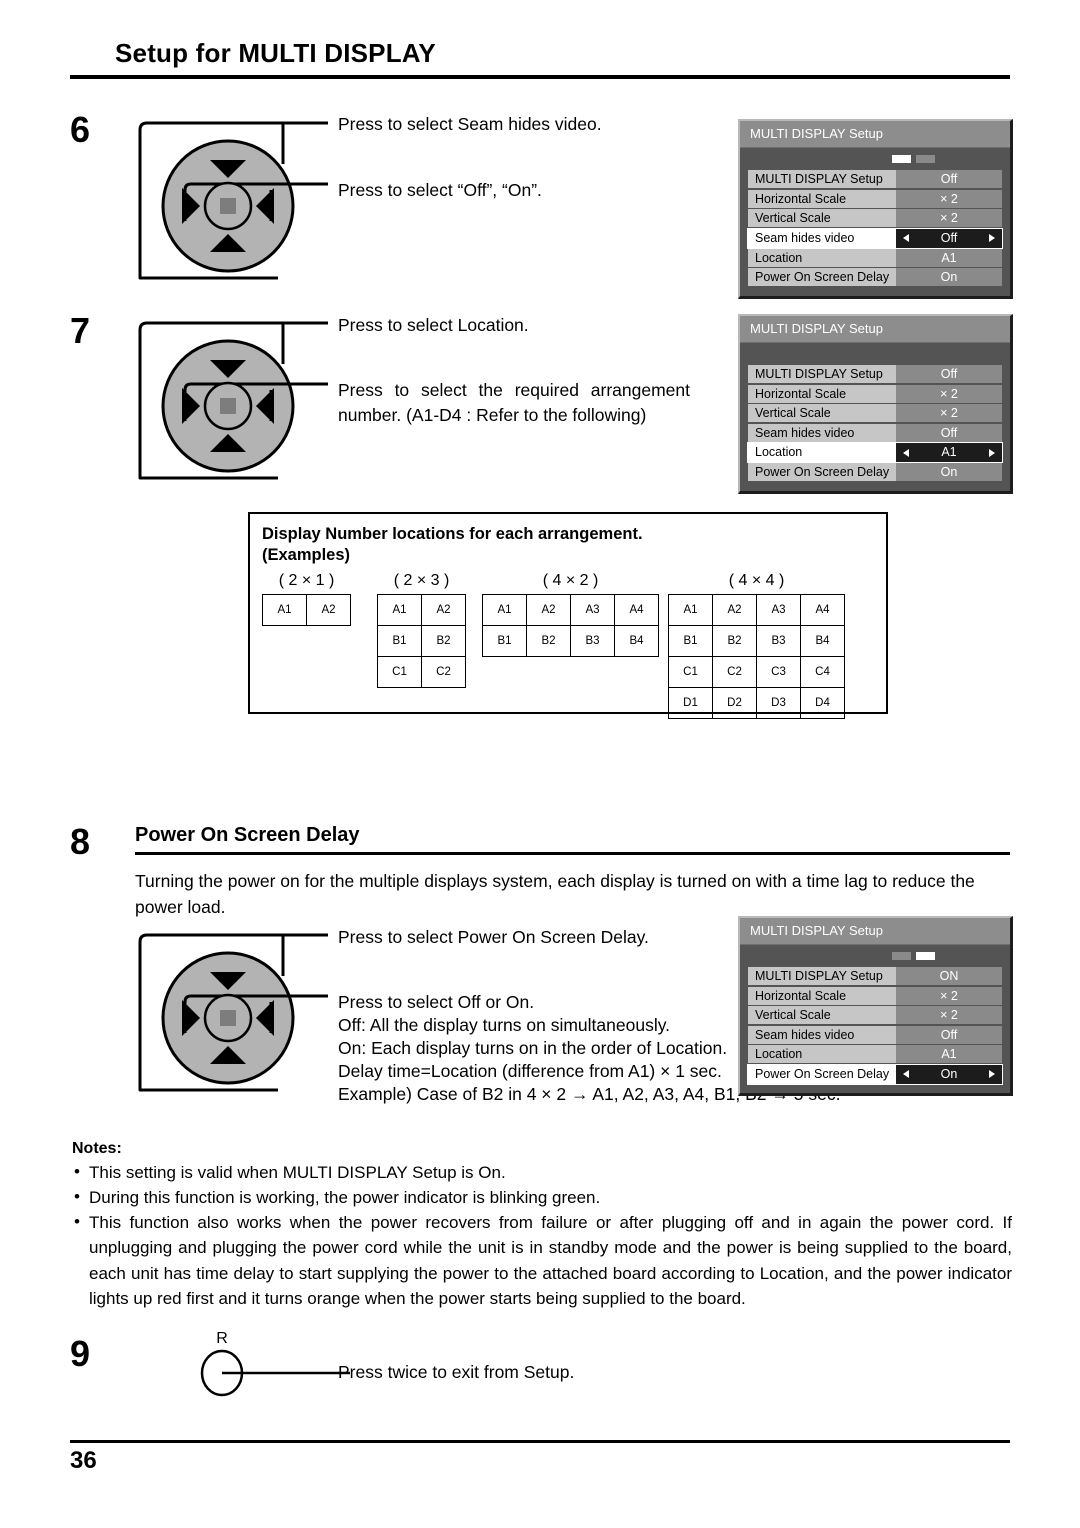  I want to click on osd-row-label: Horizontal Scale, so click(822, 393).